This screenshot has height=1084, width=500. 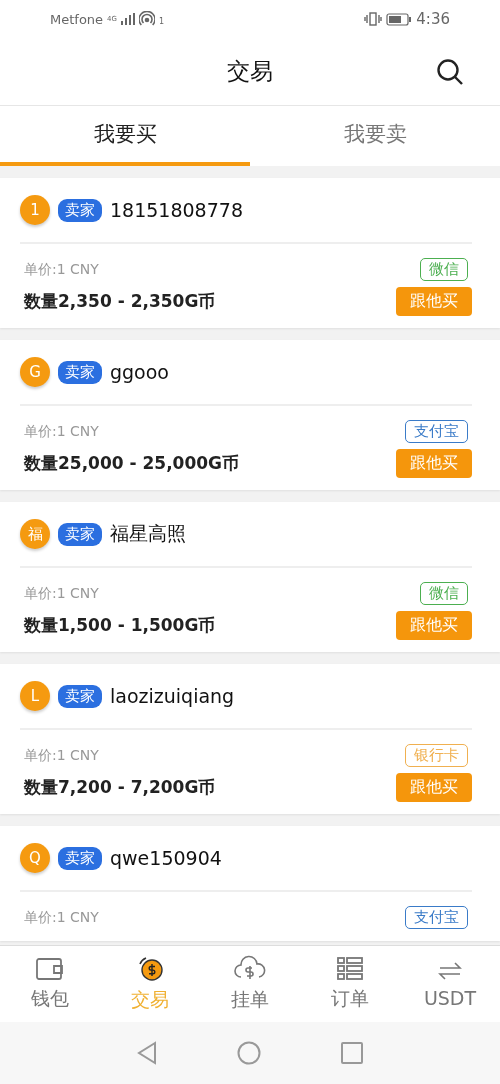 What do you see at coordinates (147, 19) in the screenshot?
I see `hotspot-icon` at bounding box center [147, 19].